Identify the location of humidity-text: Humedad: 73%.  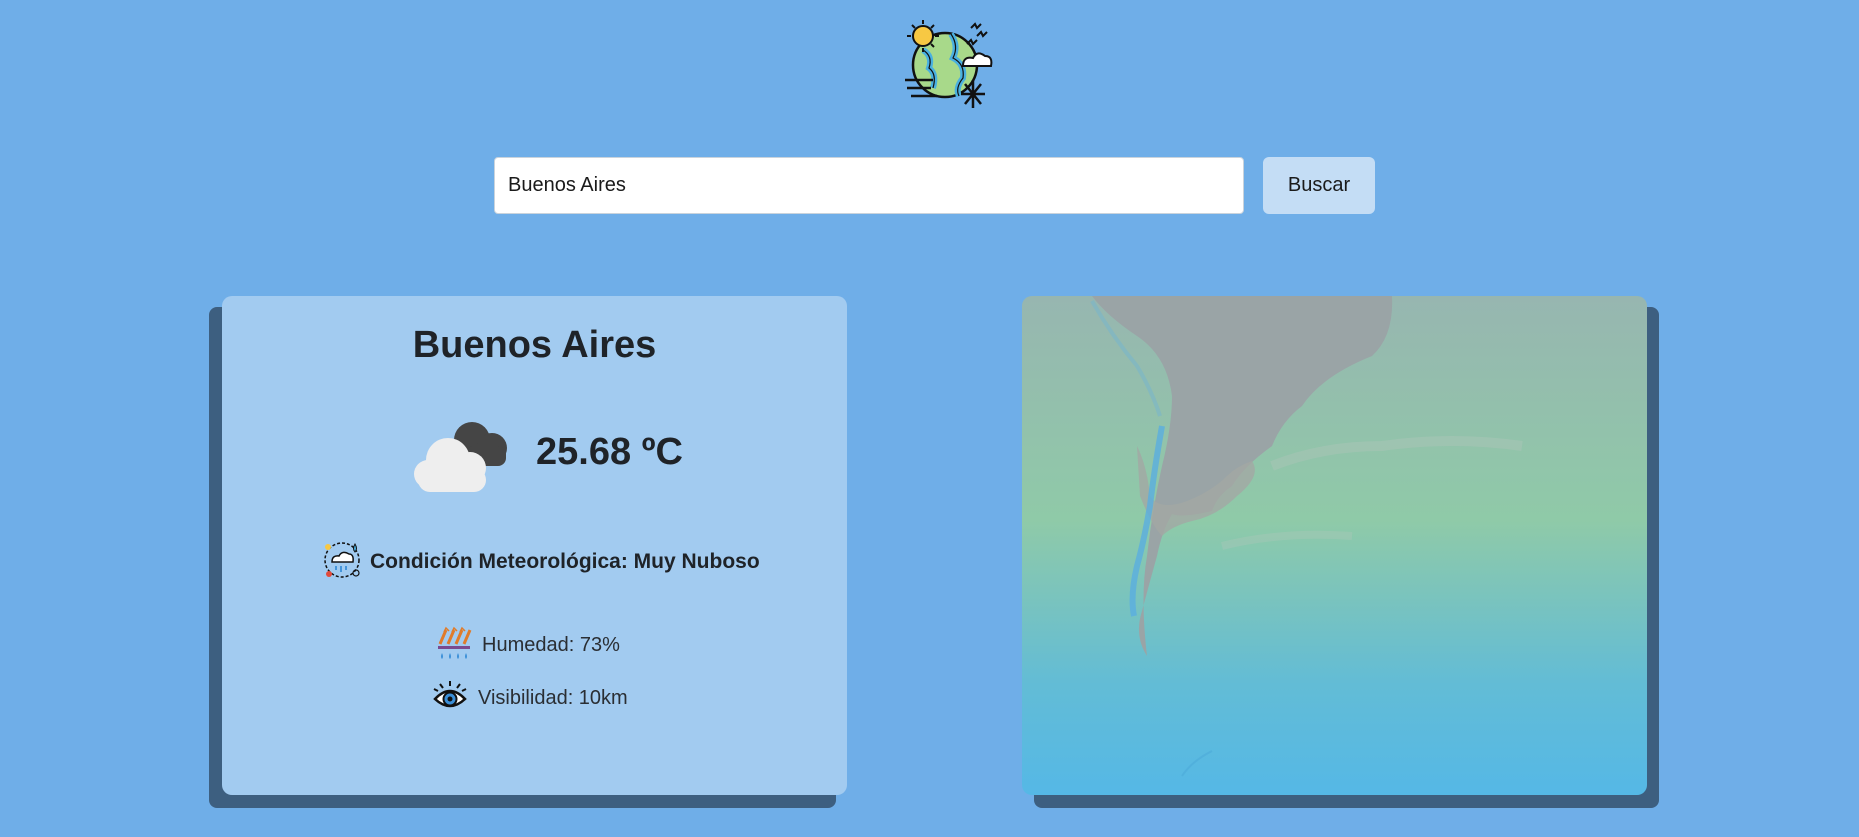
(551, 644).